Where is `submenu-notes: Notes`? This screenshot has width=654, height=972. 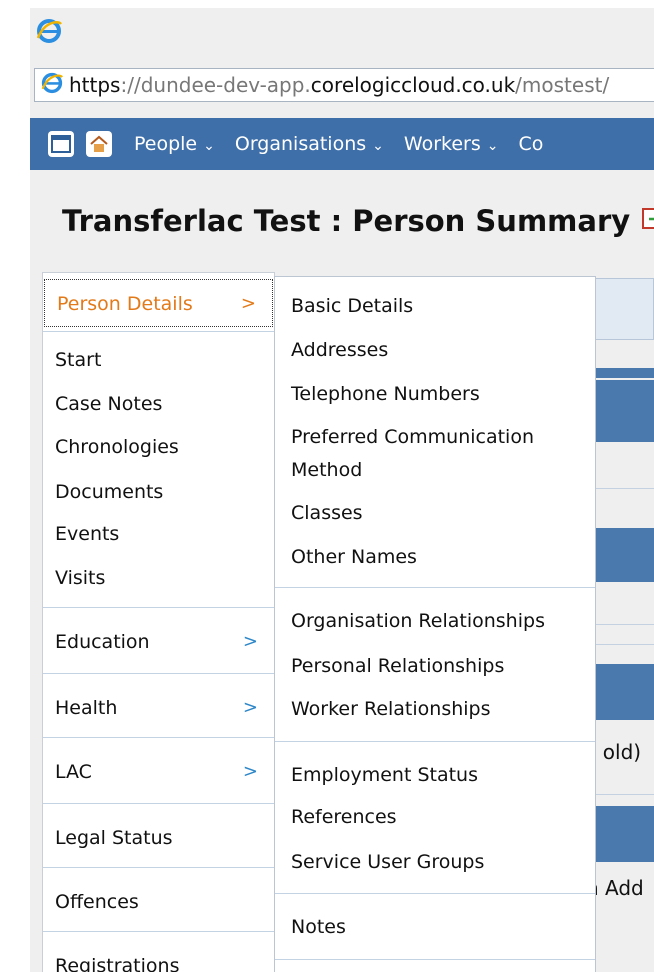 submenu-notes: Notes is located at coordinates (318, 927).